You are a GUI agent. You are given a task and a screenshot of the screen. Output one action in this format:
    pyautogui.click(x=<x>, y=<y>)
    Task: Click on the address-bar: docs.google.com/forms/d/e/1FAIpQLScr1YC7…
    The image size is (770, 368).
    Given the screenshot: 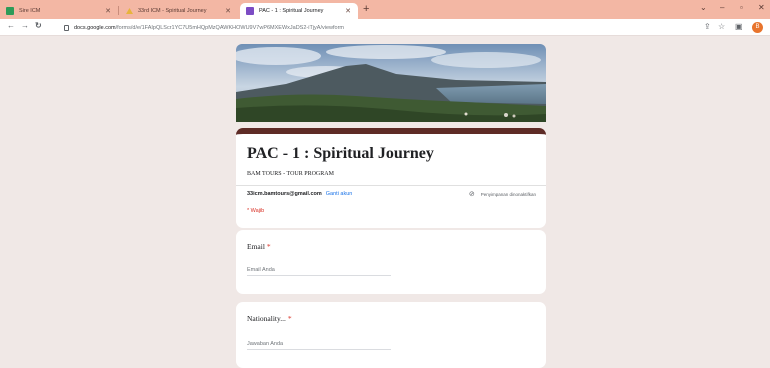 What is the action you would take?
    pyautogui.click(x=374, y=27)
    